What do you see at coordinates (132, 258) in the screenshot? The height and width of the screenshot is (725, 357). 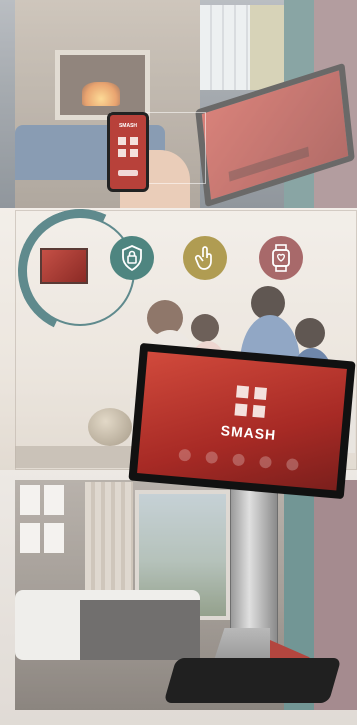 I see `lock-icon` at bounding box center [132, 258].